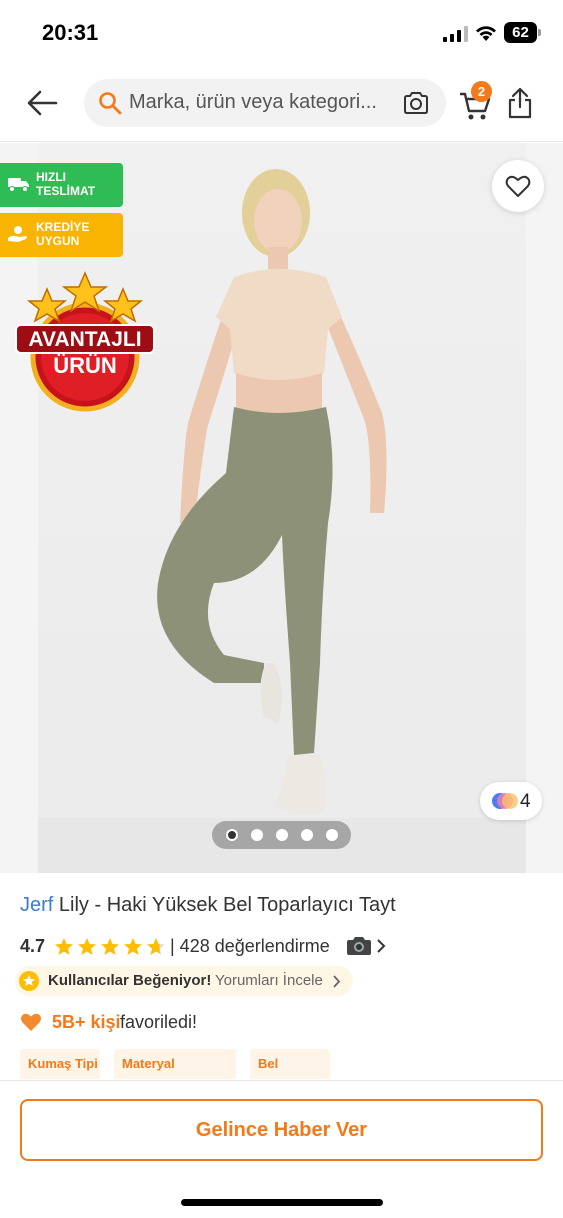 The image size is (563, 1218). I want to click on wifi-icon, so click(486, 33).